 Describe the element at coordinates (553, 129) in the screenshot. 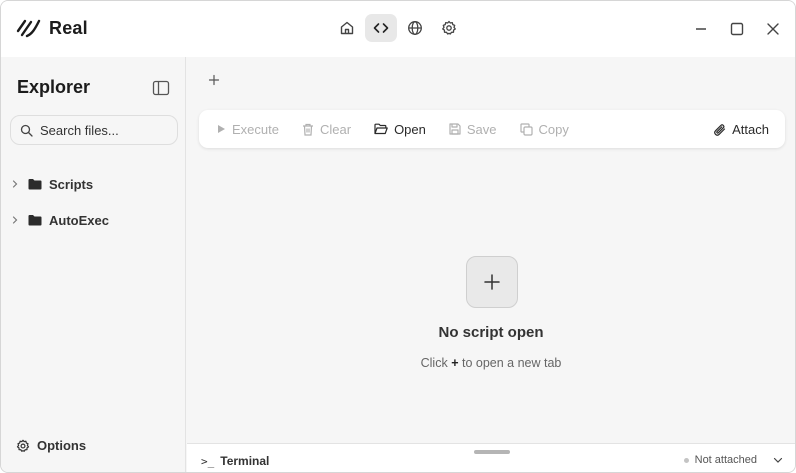

I see `copy-label: Copy` at that location.